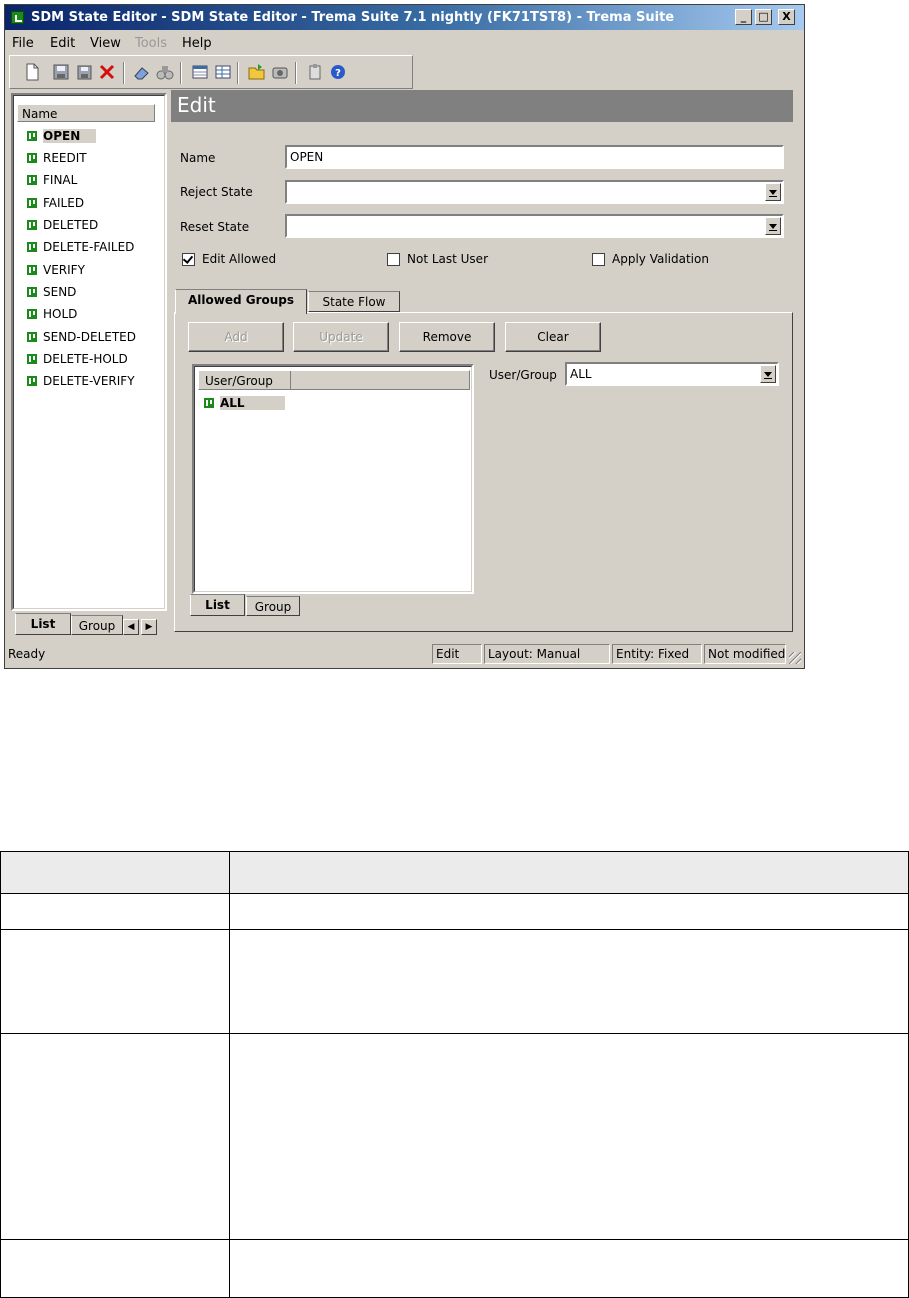 This screenshot has width=909, height=1298. Describe the element at coordinates (215, 227) in the screenshot. I see `reset-state-label: Reset State` at that location.